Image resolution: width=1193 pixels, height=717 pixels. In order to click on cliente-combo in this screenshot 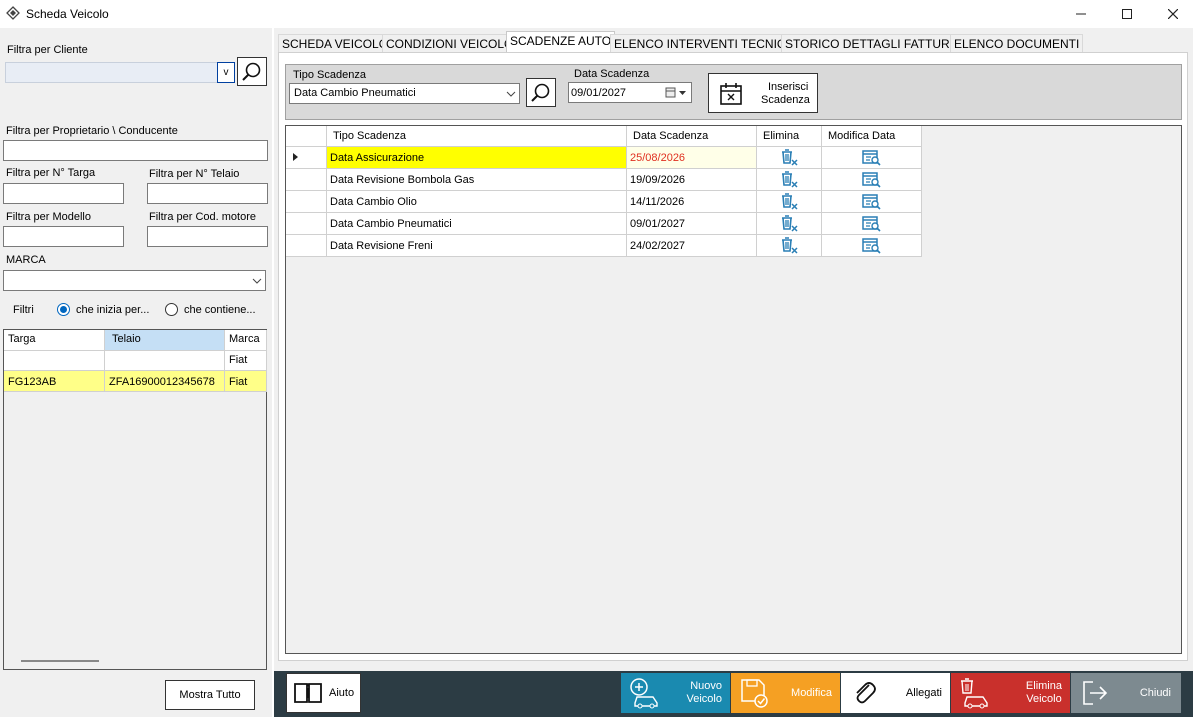, I will do `click(112, 72)`.